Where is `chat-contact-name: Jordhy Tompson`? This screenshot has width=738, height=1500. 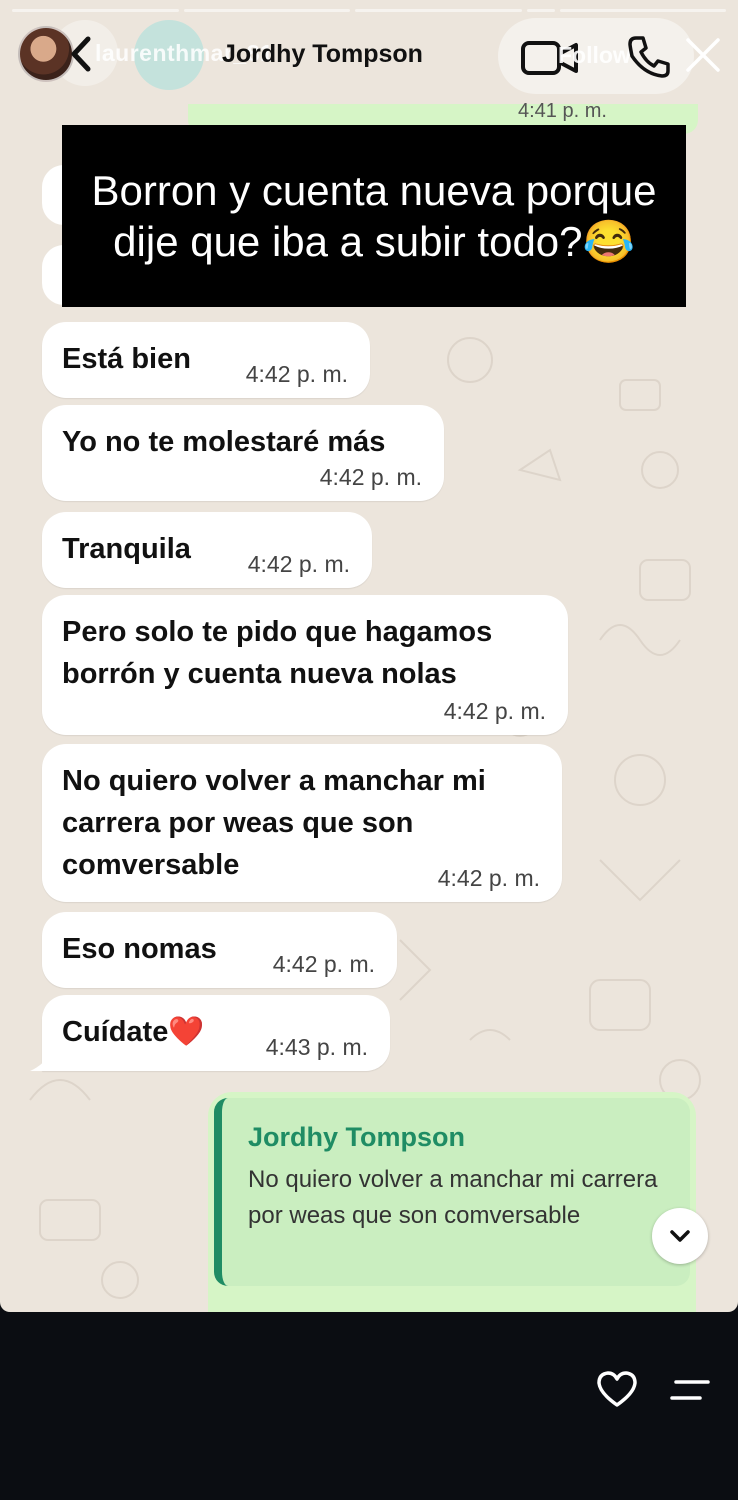 chat-contact-name: Jordhy Tompson is located at coordinates (322, 54).